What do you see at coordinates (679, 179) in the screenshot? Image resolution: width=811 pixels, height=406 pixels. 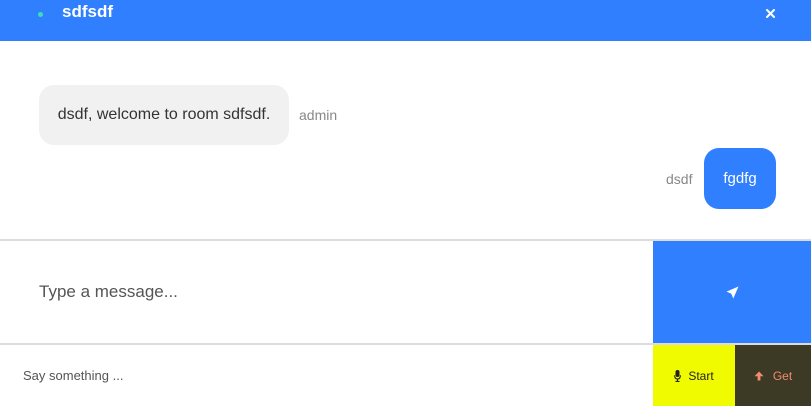 I see `message-sender: dsdf` at bounding box center [679, 179].